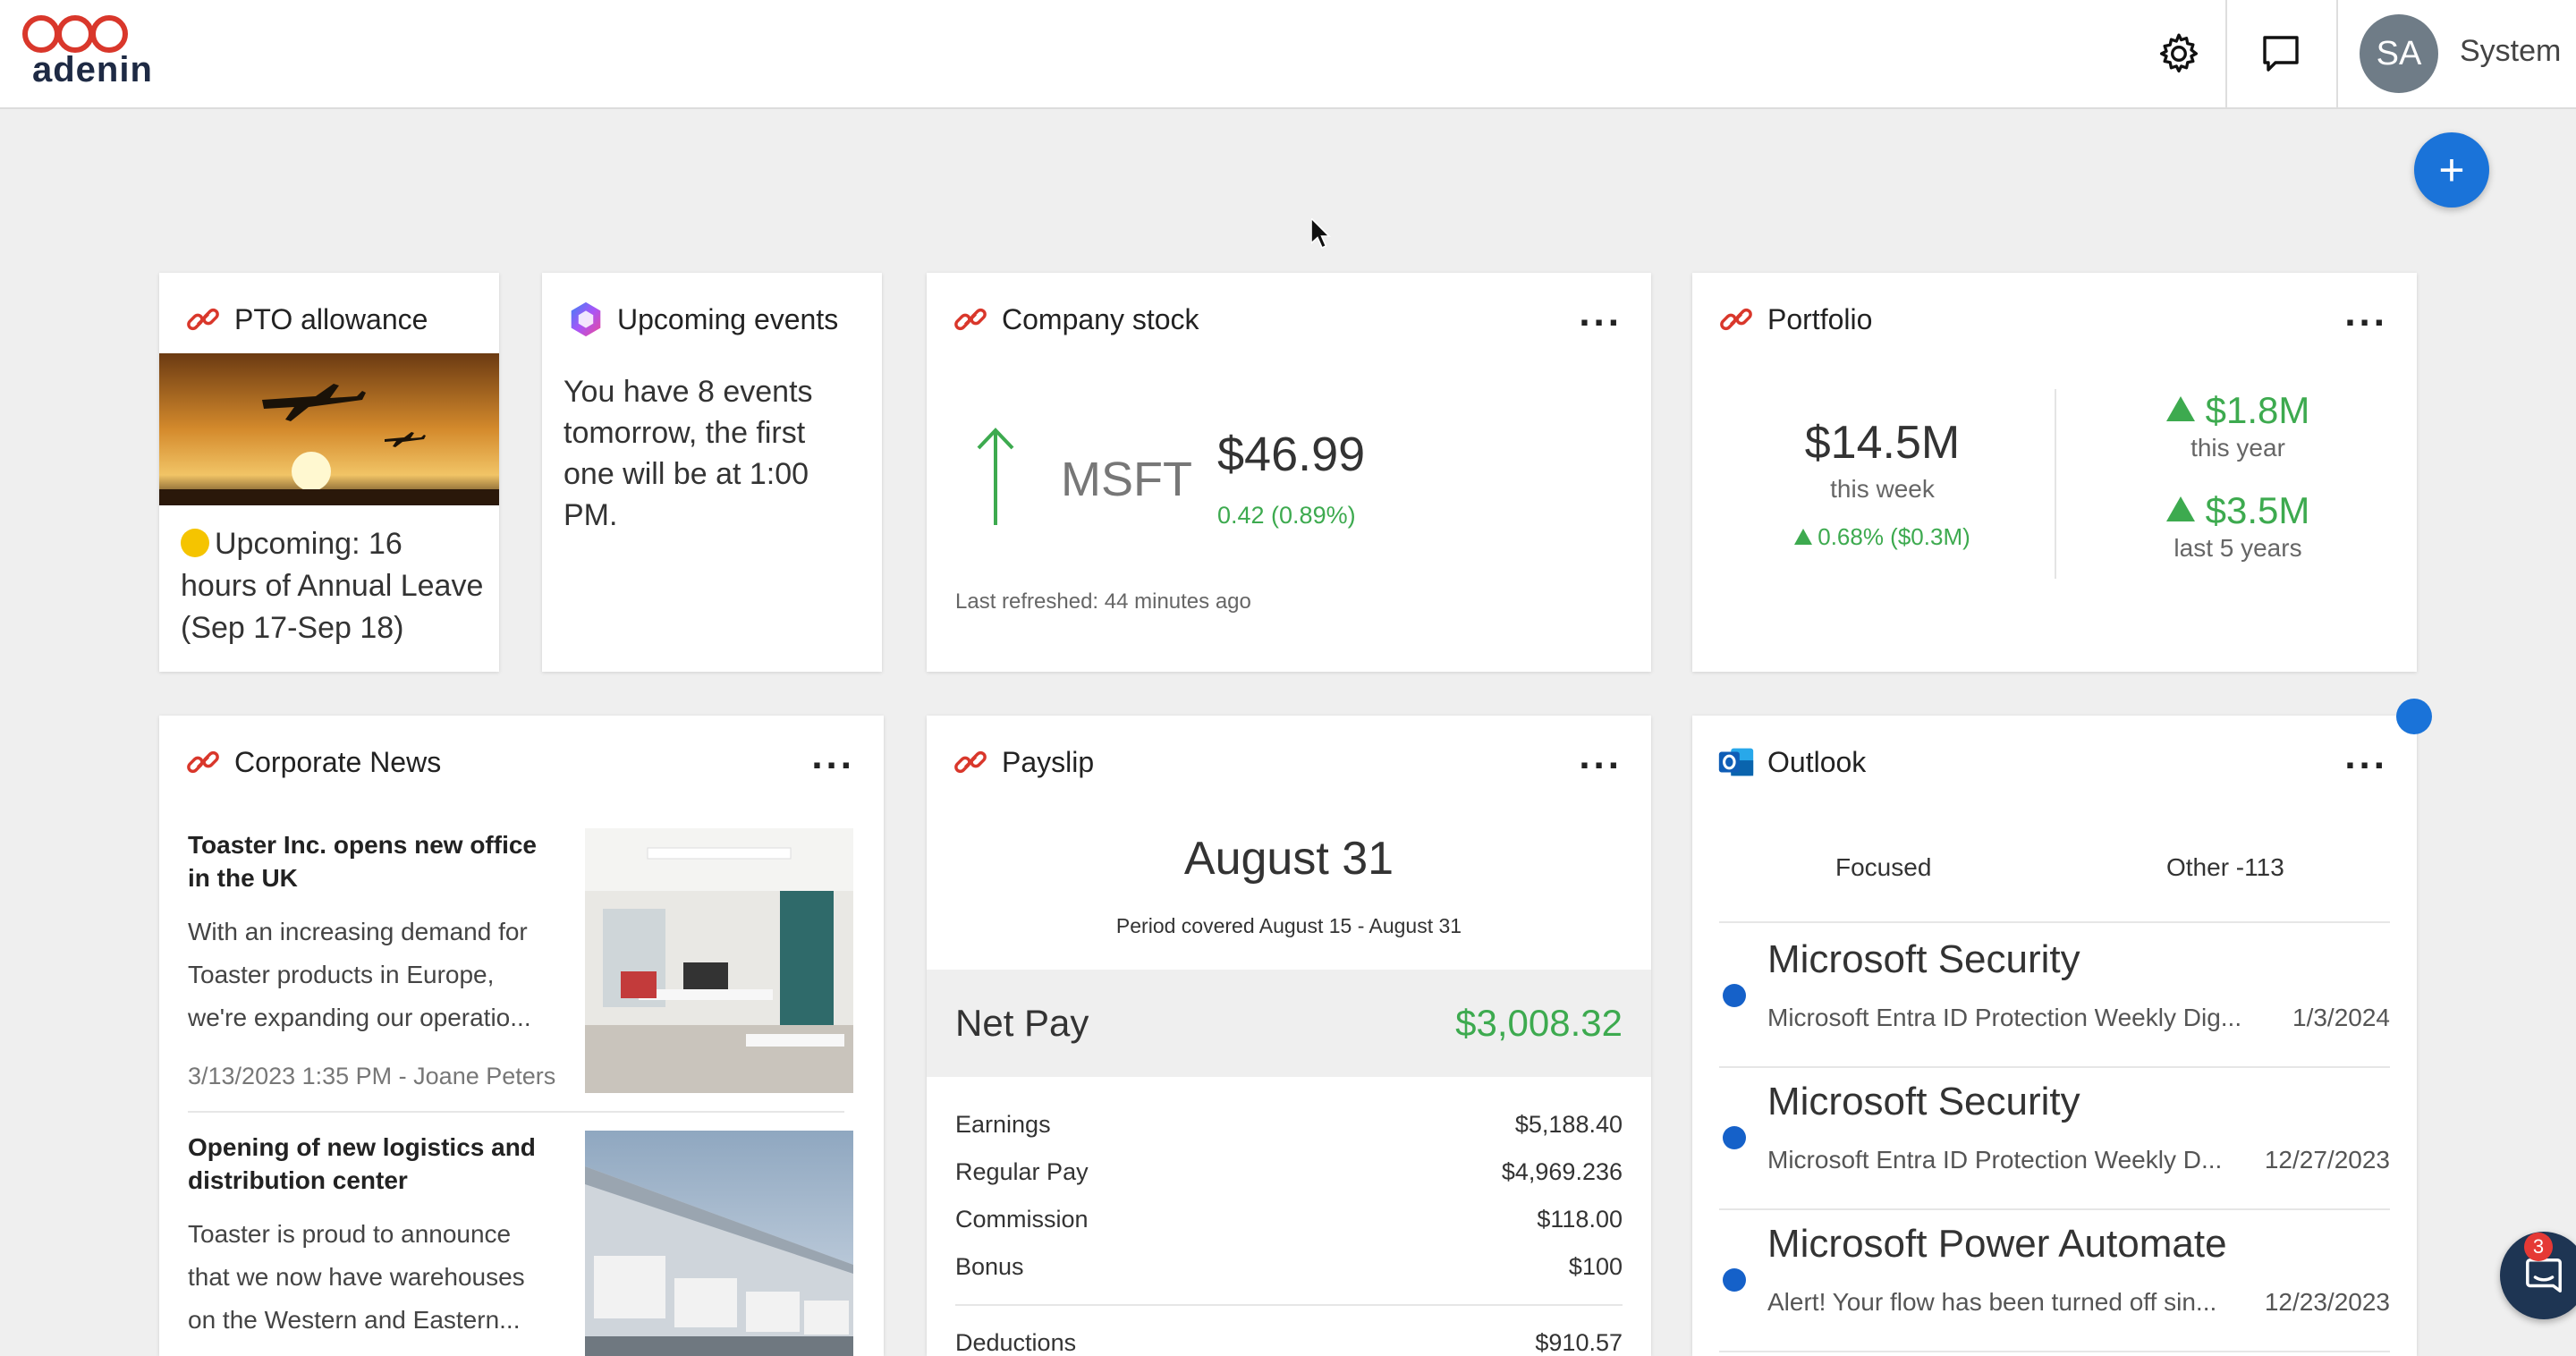 The image size is (2576, 1356). I want to click on user-name: System, so click(2510, 52).